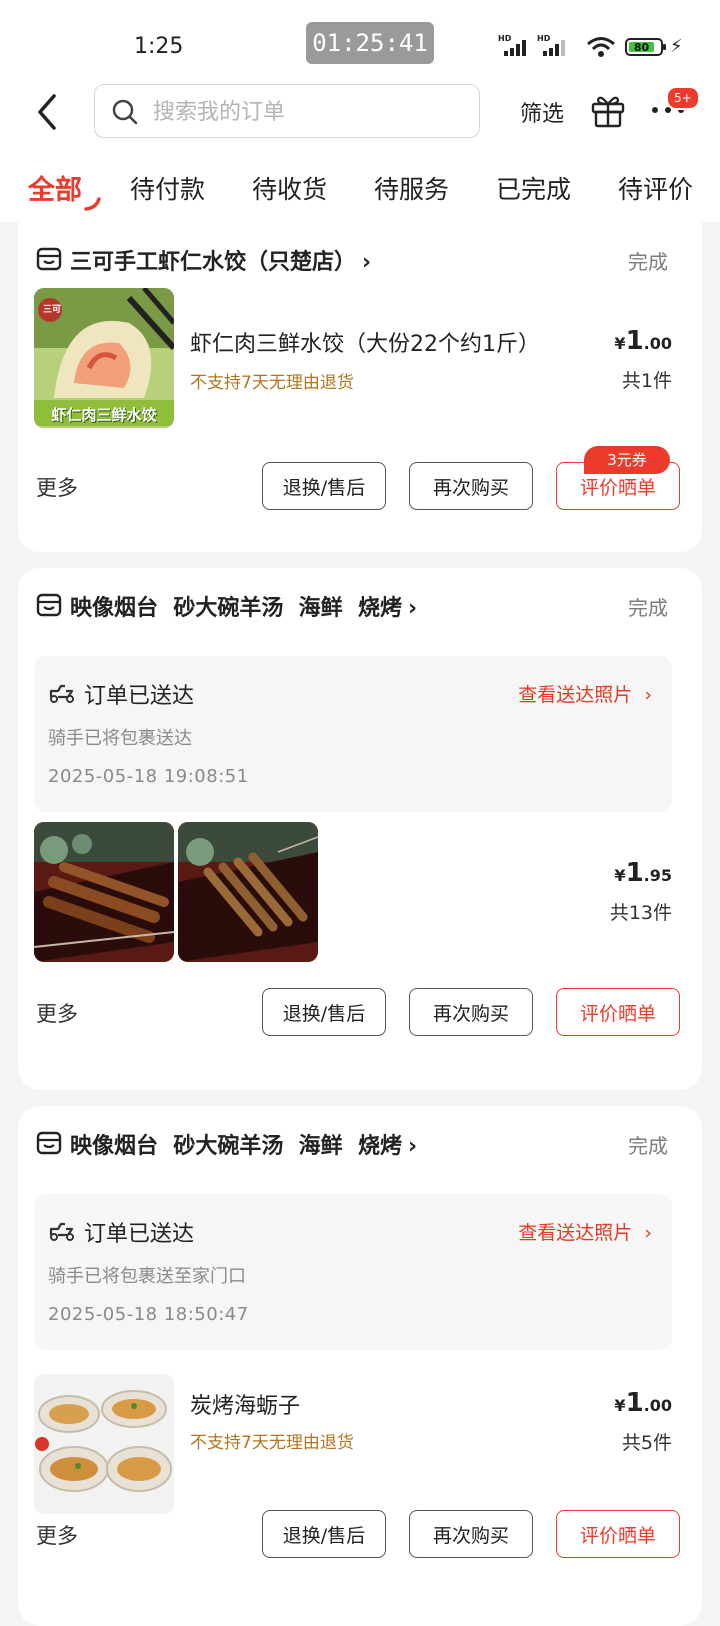  I want to click on tab-completed: 已完成, so click(533, 188).